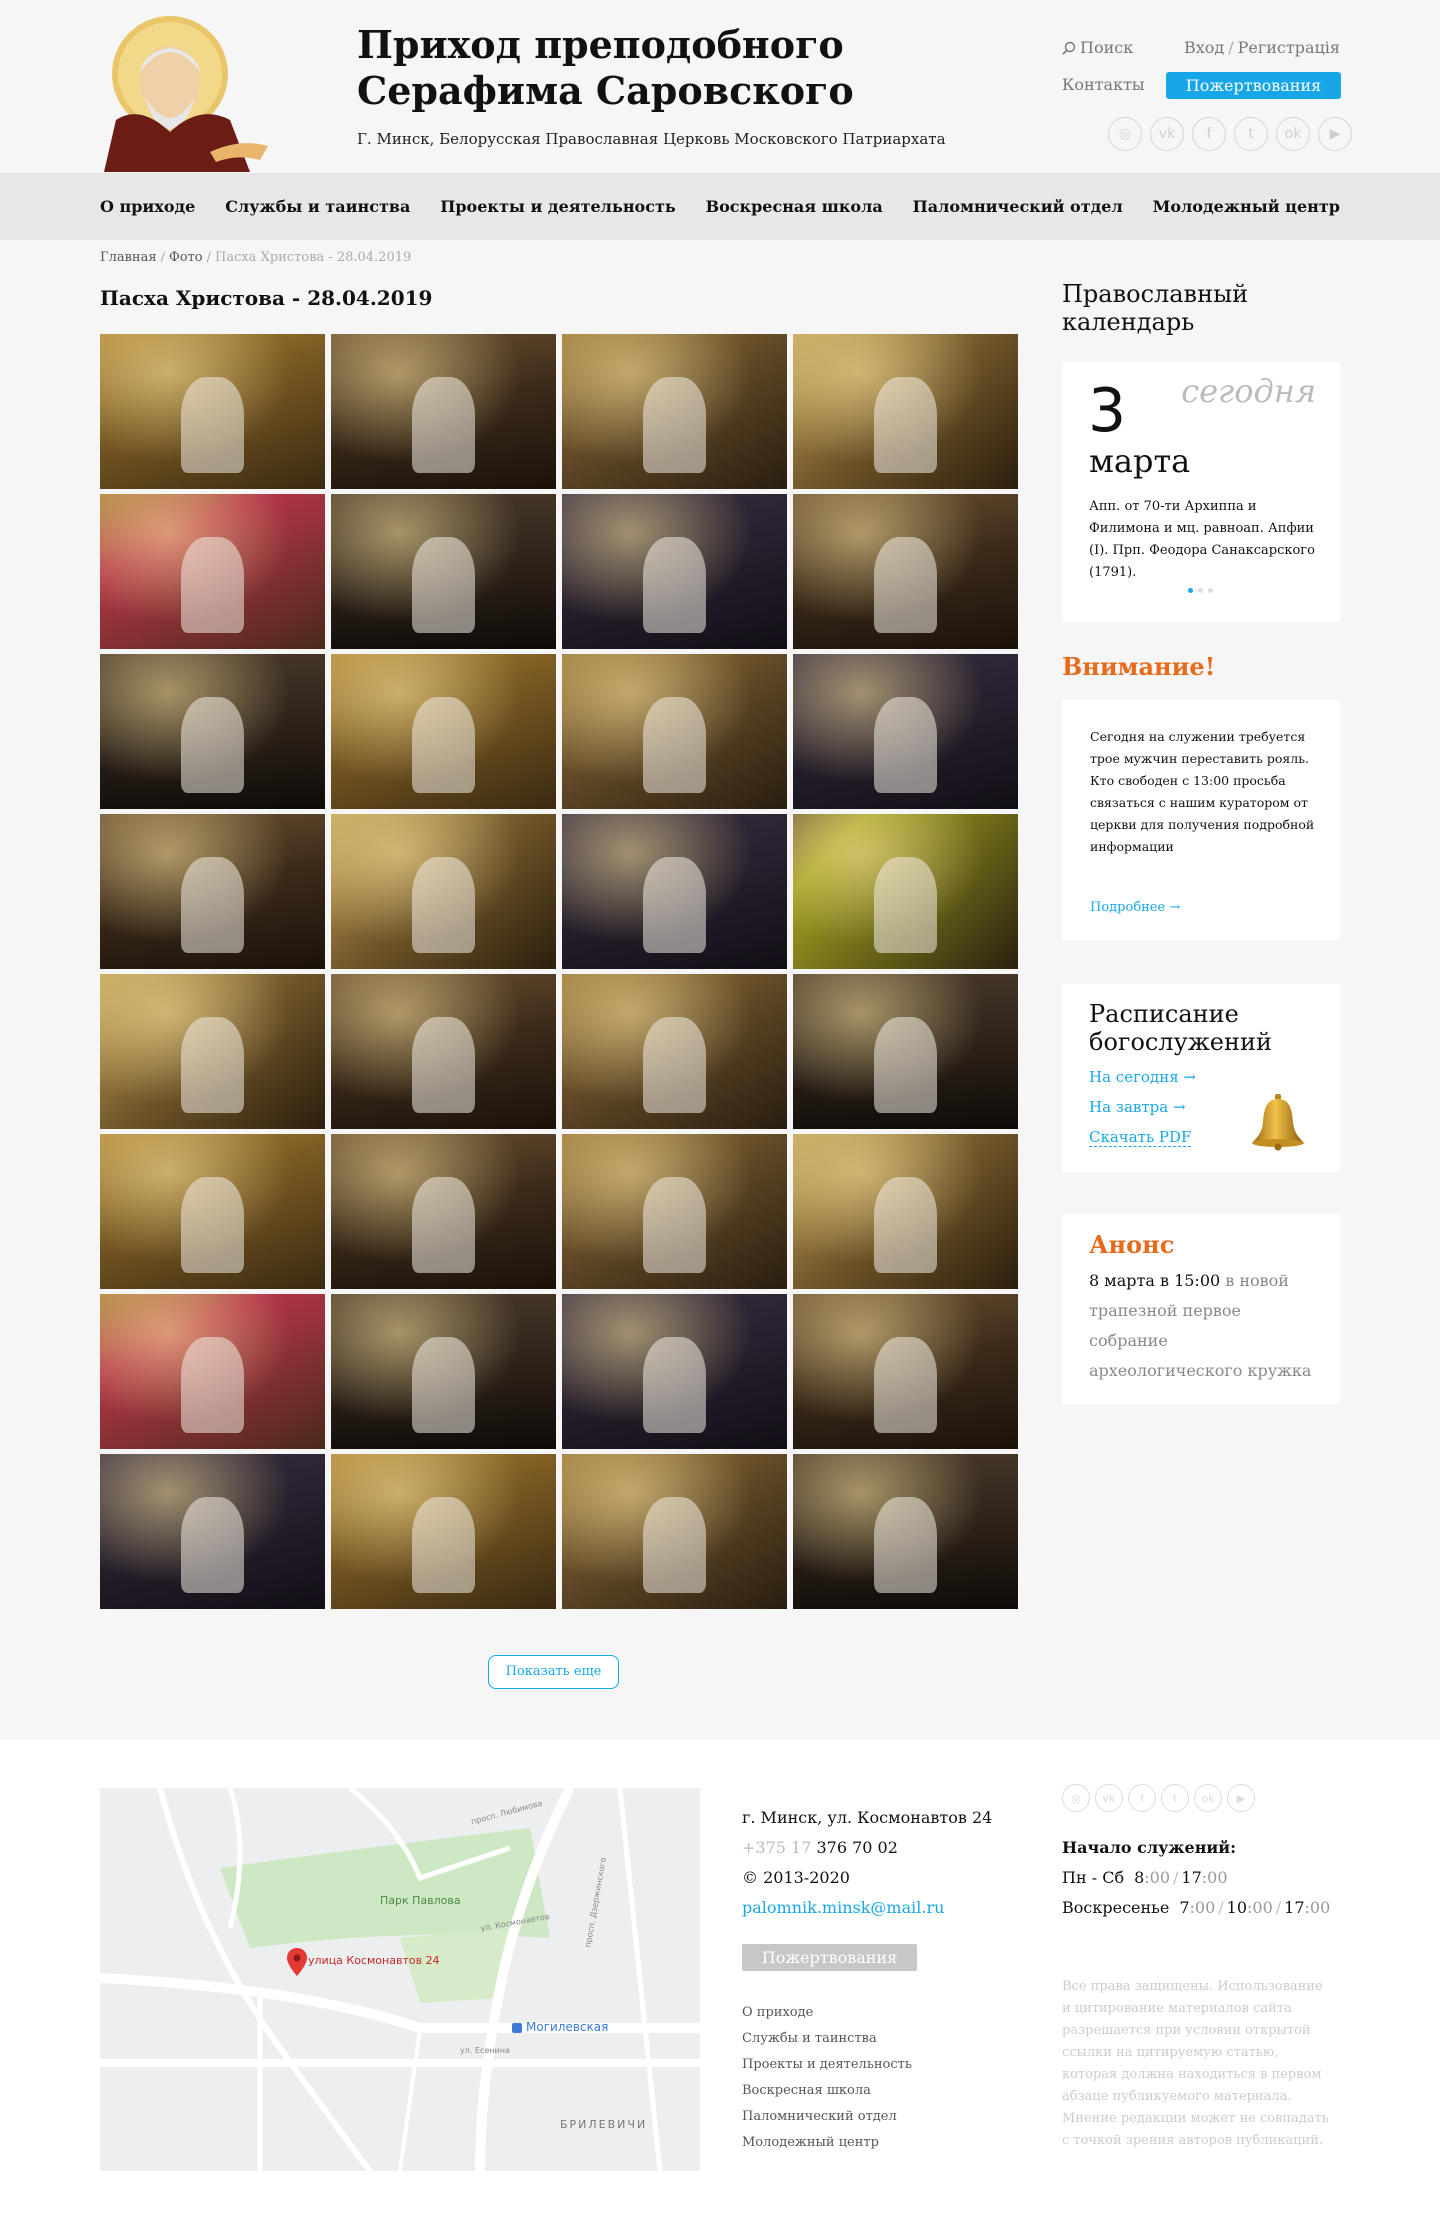 The width and height of the screenshot is (1440, 2220). Describe the element at coordinates (1137, 1107) in the screenshot. I see `schedule-tomorrow-link: На завтра →` at that location.